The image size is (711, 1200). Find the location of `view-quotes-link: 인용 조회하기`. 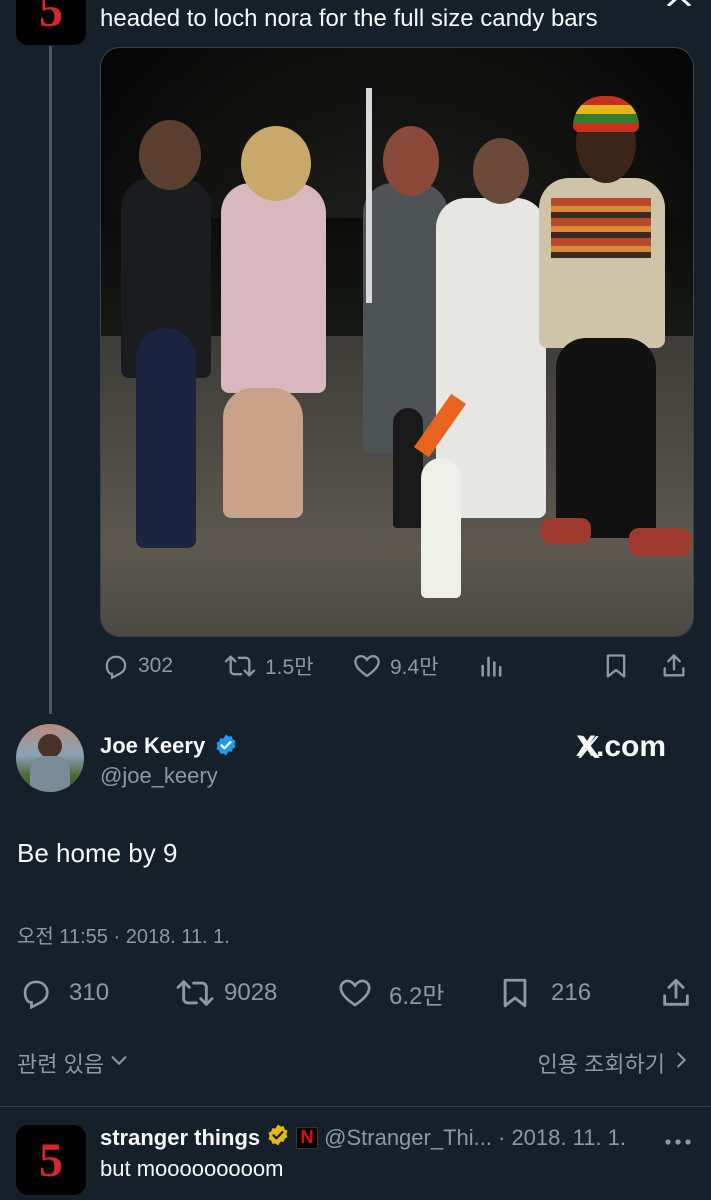

view-quotes-link: 인용 조회하기 is located at coordinates (614, 1063).